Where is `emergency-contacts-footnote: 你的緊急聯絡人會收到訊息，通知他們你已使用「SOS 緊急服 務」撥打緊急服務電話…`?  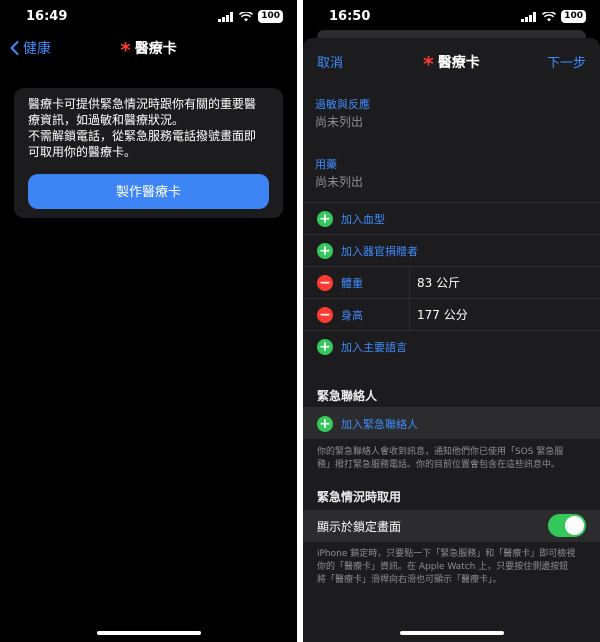 emergency-contacts-footnote: 你的緊急聯絡人會收到訊息，通知他們你已使用「SOS 緊急服 務」撥打緊急服務電話… is located at coordinates (452, 459).